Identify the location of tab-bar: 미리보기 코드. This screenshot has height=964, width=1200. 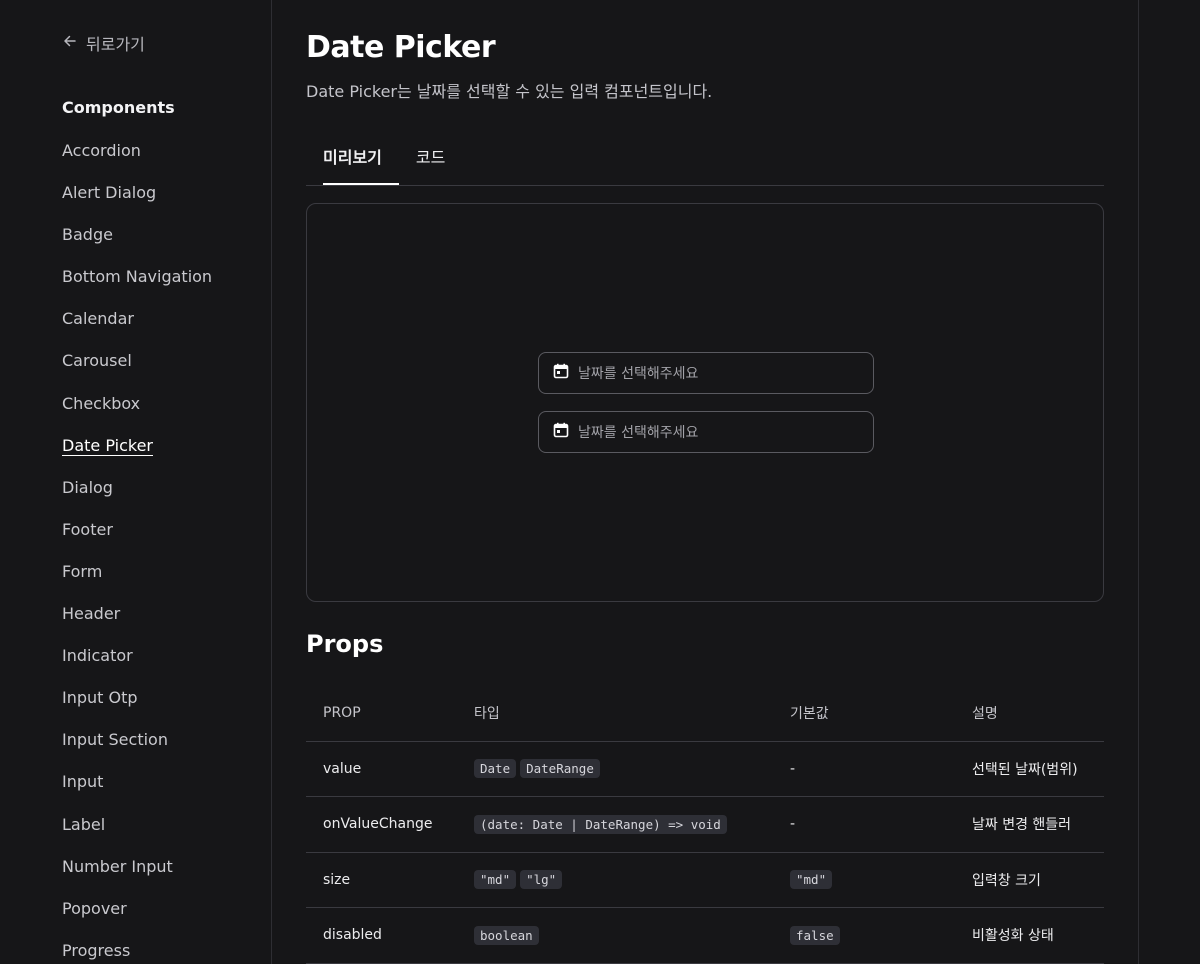
(705, 162).